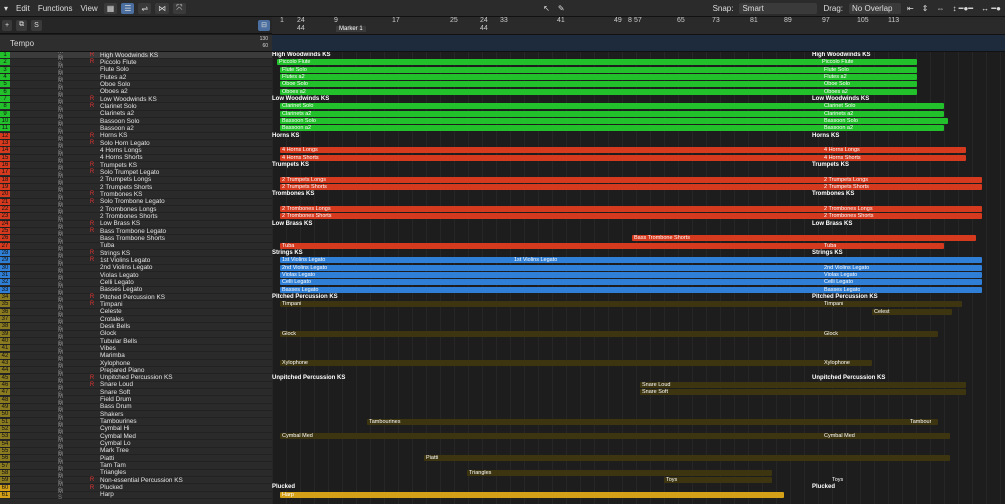  I want to click on region: 4 Horns Longs, so click(623, 150).